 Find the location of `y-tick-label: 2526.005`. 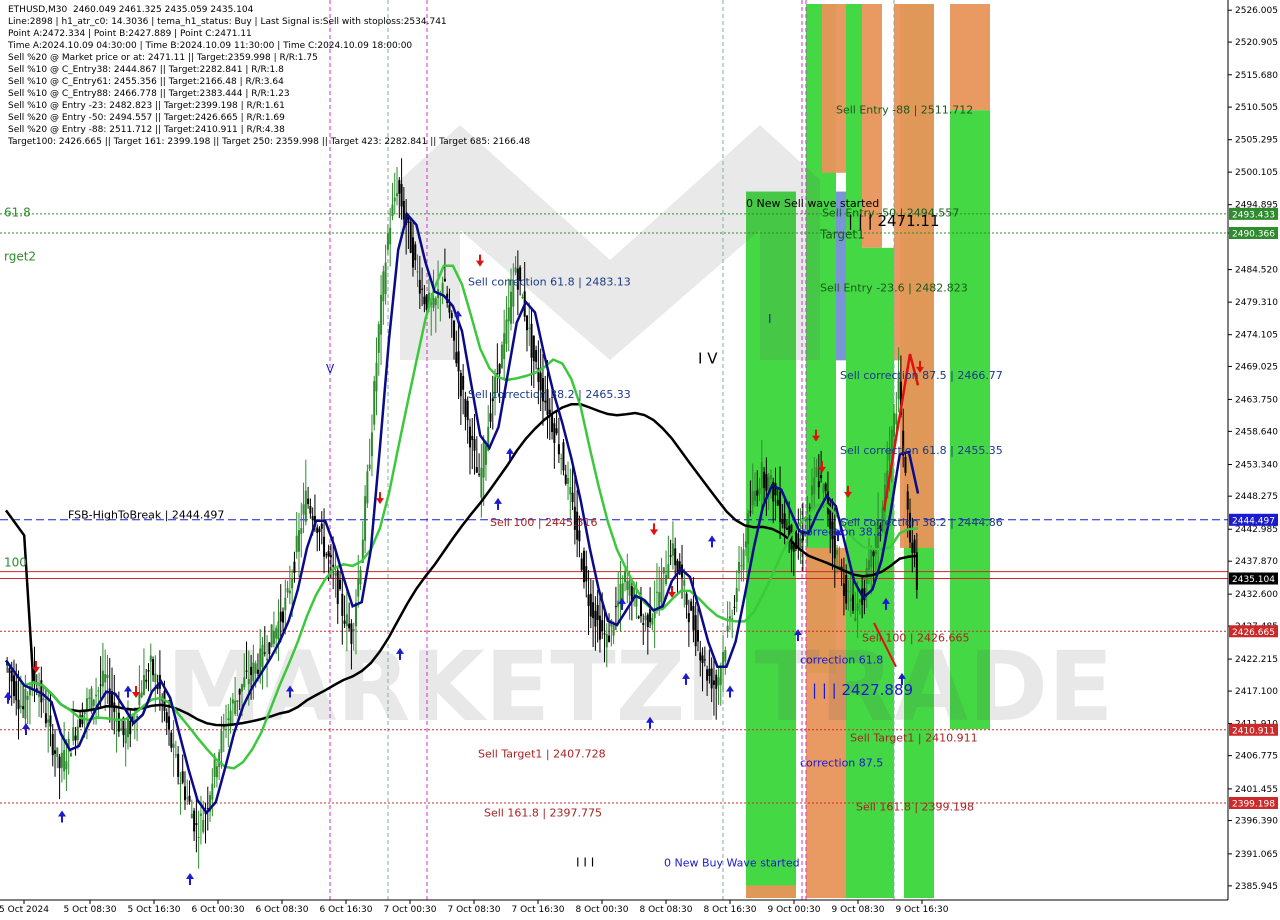

y-tick-label: 2526.005 is located at coordinates (1256, 11).